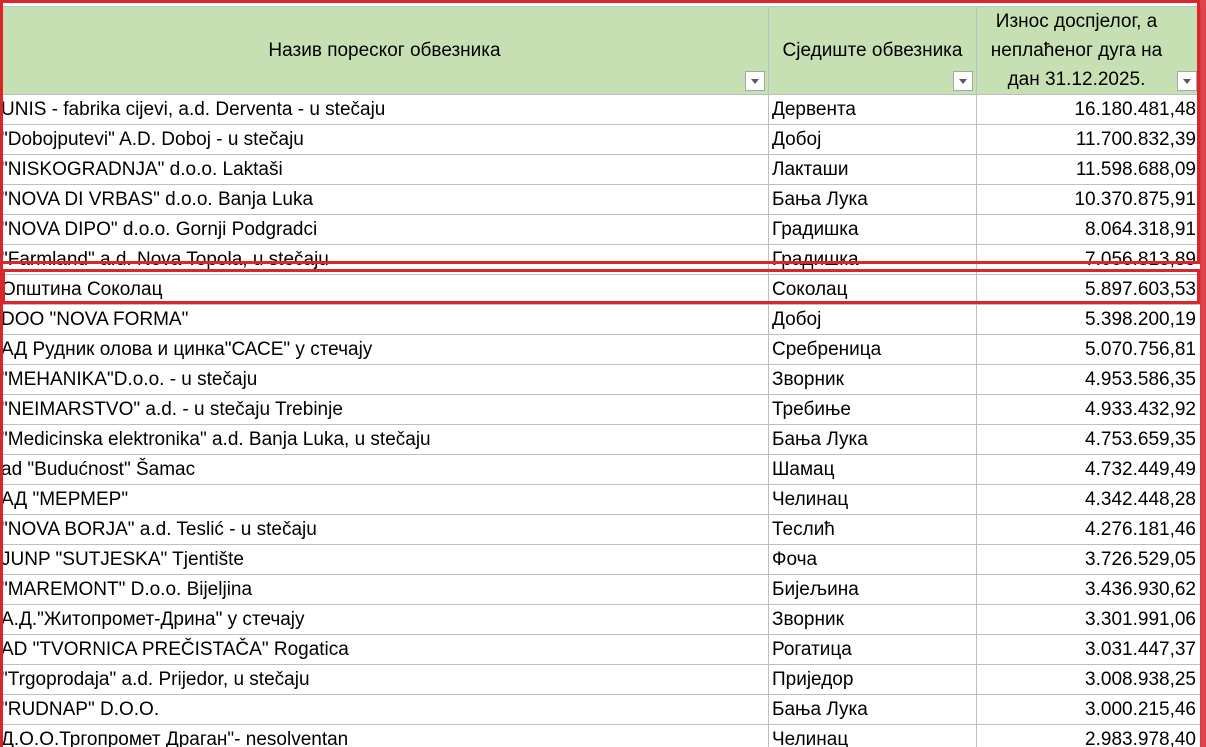 The width and height of the screenshot is (1206, 747). Describe the element at coordinates (384, 319) in the screenshot. I see `cell-taxpayer-name: DOO "NOVA FORMA"` at that location.